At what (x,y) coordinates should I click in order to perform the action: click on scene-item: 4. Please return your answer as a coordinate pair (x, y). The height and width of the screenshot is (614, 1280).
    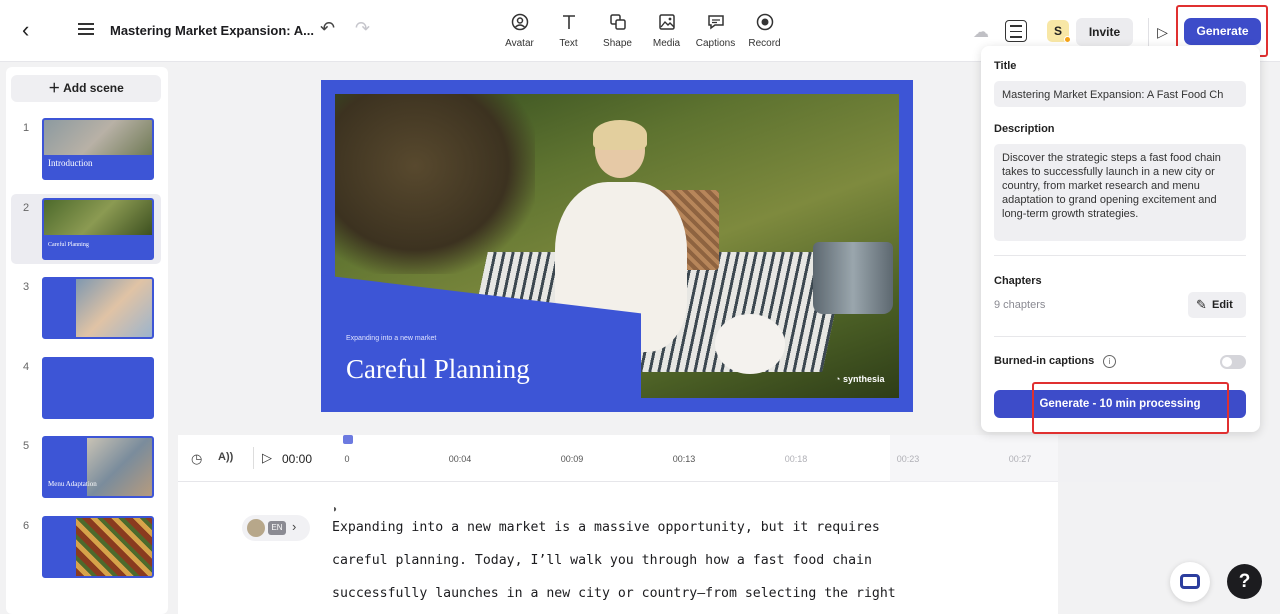
    Looking at the image, I should click on (86, 388).